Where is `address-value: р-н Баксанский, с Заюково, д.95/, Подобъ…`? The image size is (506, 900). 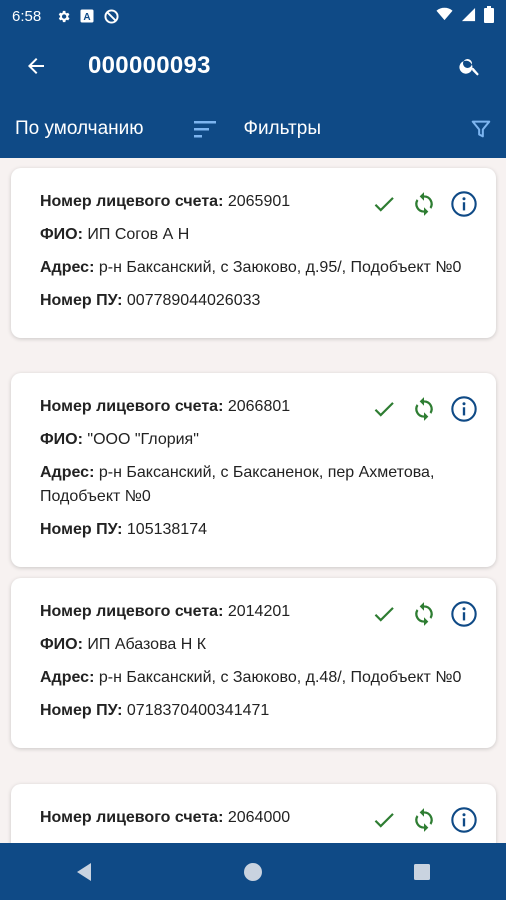 address-value: р-н Баксанский, с Заюково, д.95/, Подобъ… is located at coordinates (280, 267).